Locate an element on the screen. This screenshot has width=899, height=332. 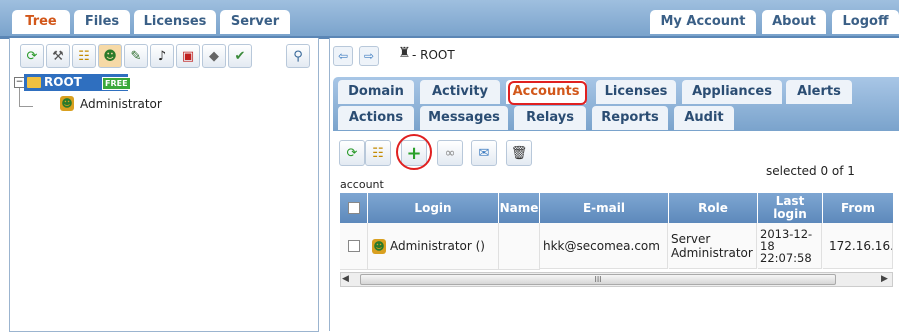
tree-item-administrator: Administrator is located at coordinates (121, 104).